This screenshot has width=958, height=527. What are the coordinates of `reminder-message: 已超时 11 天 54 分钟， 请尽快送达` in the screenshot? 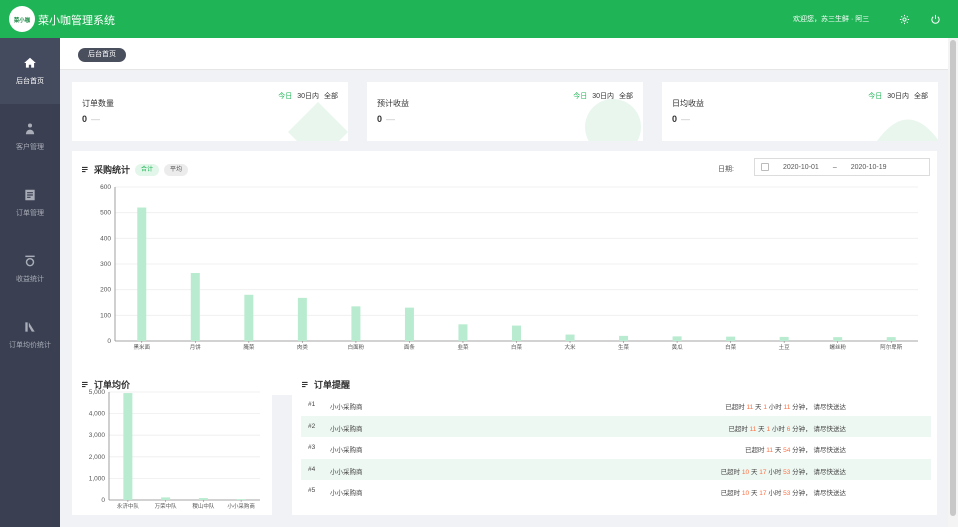 It's located at (795, 450).